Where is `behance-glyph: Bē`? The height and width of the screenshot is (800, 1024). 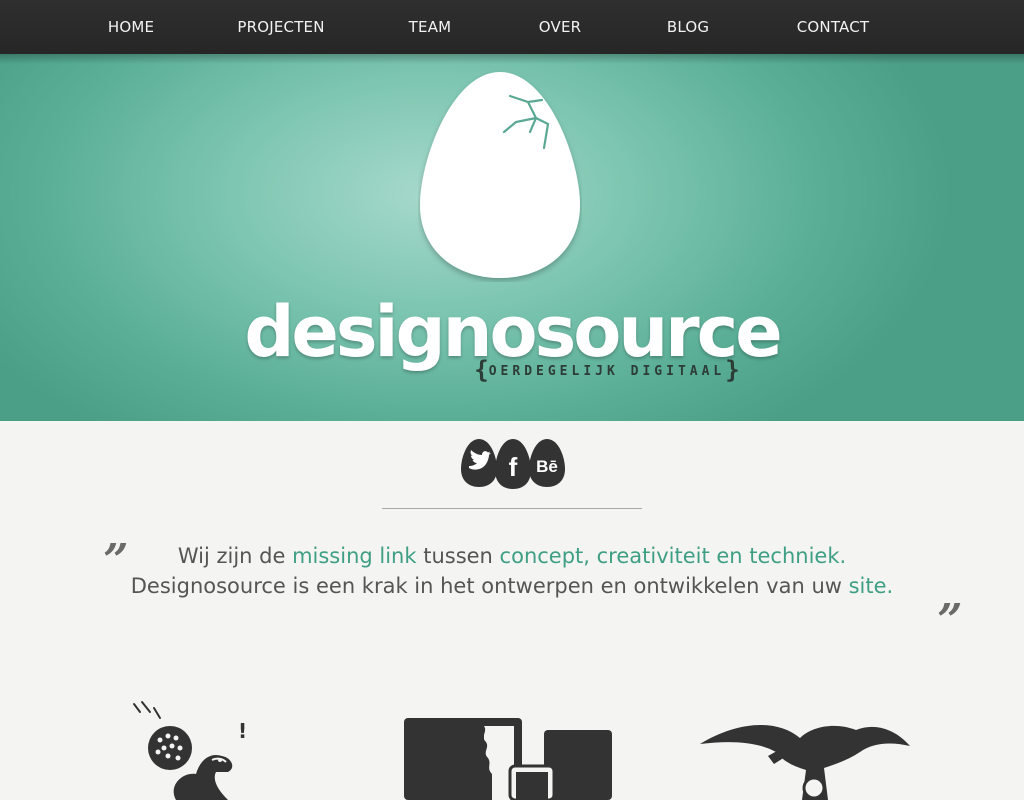 behance-glyph: Bē is located at coordinates (547, 466).